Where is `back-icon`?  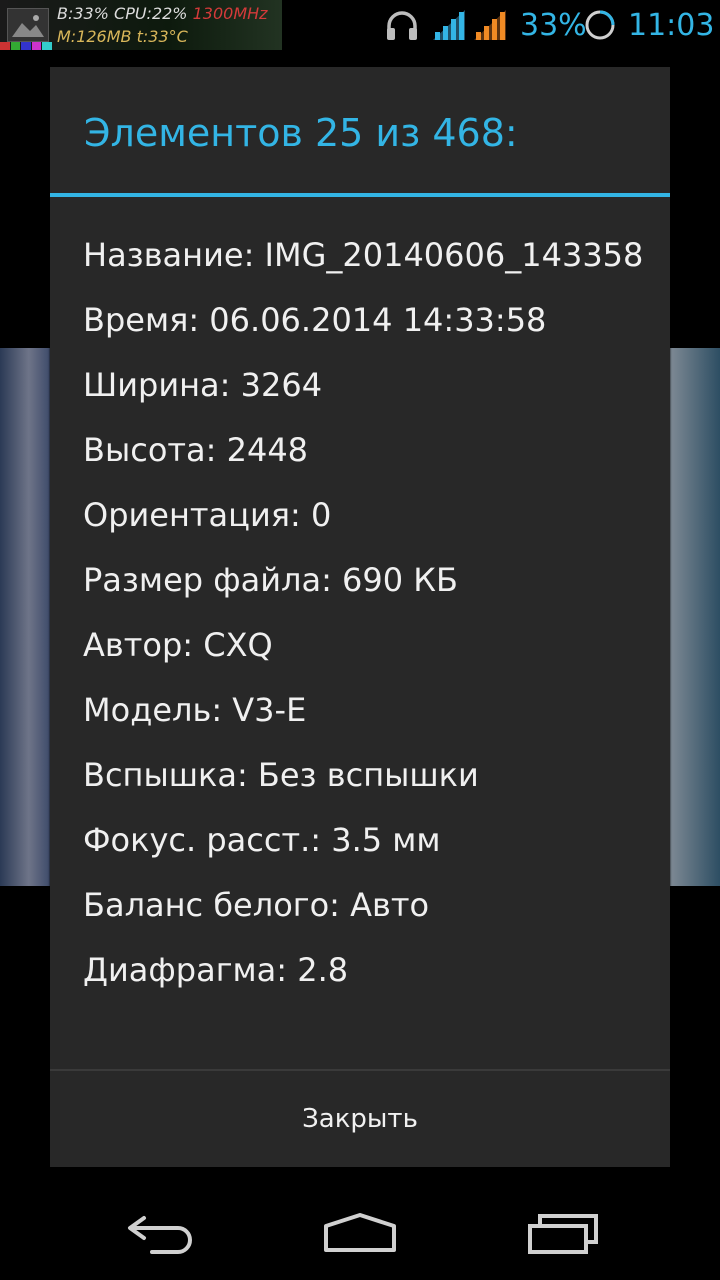
back-icon is located at coordinates (160, 1234).